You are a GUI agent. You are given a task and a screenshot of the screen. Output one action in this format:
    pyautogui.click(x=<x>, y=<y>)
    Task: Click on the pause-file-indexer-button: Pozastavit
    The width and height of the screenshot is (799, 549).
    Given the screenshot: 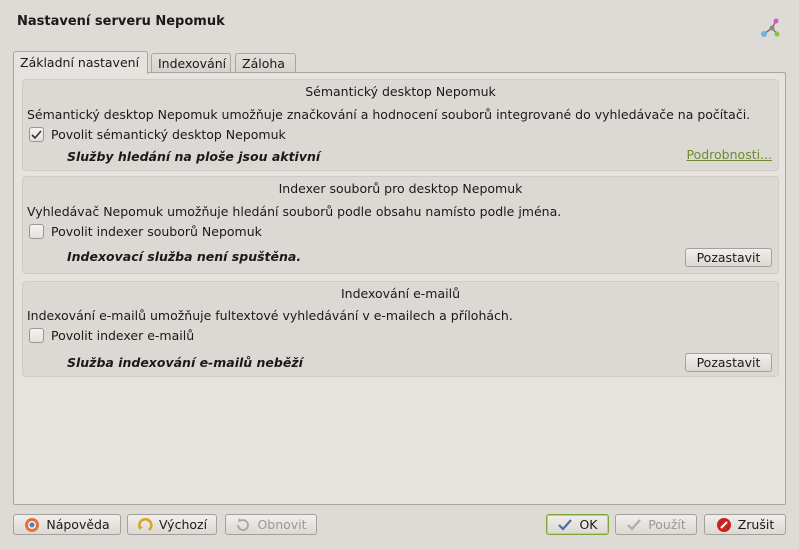 What is the action you would take?
    pyautogui.click(x=728, y=257)
    